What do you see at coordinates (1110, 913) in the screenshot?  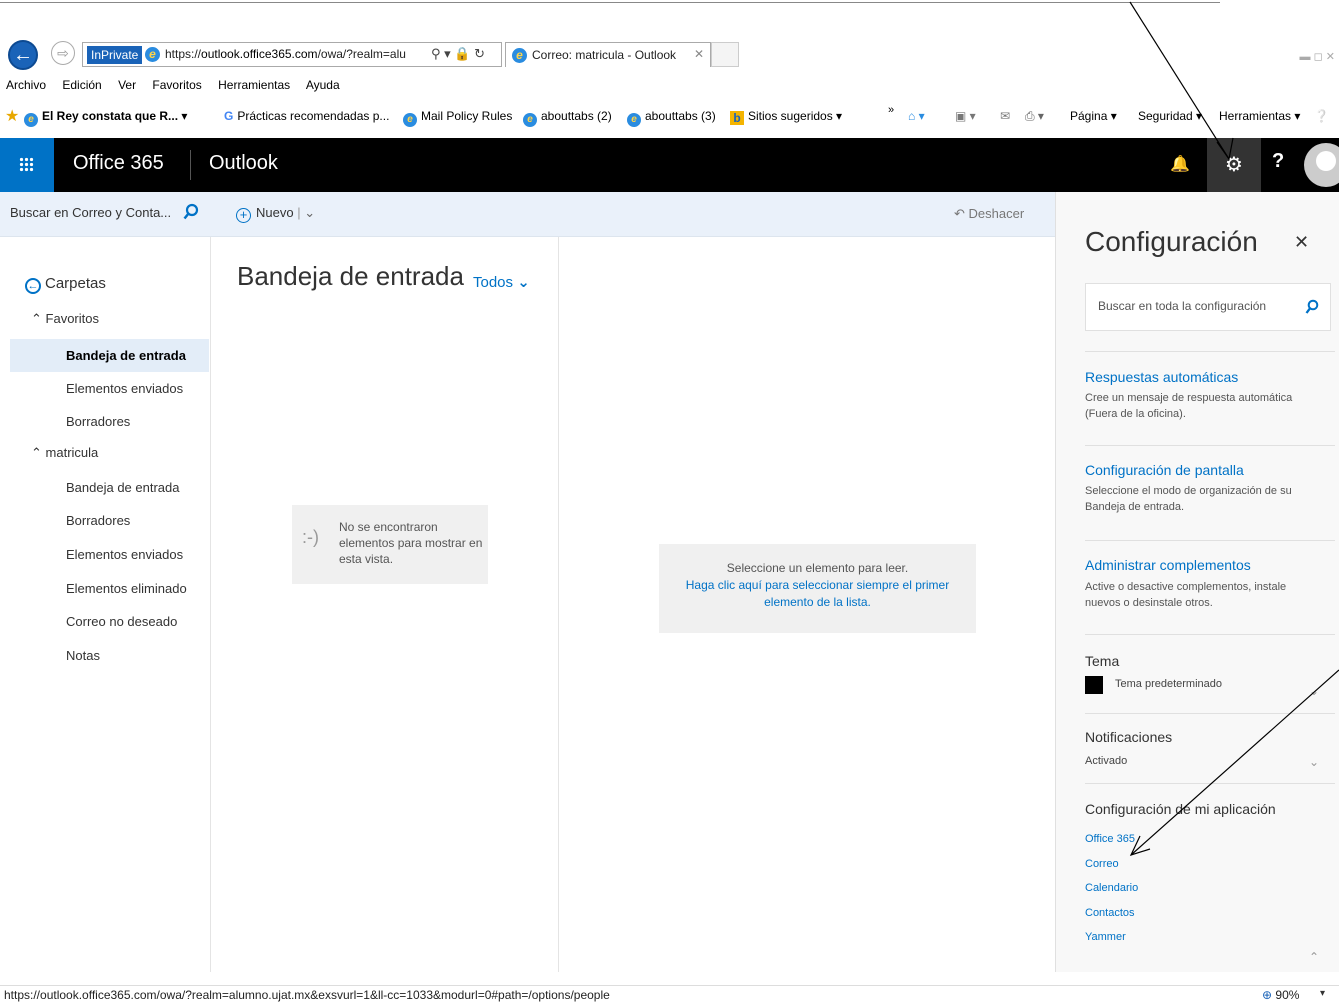 I see `app-settings-contacts: Contactos` at bounding box center [1110, 913].